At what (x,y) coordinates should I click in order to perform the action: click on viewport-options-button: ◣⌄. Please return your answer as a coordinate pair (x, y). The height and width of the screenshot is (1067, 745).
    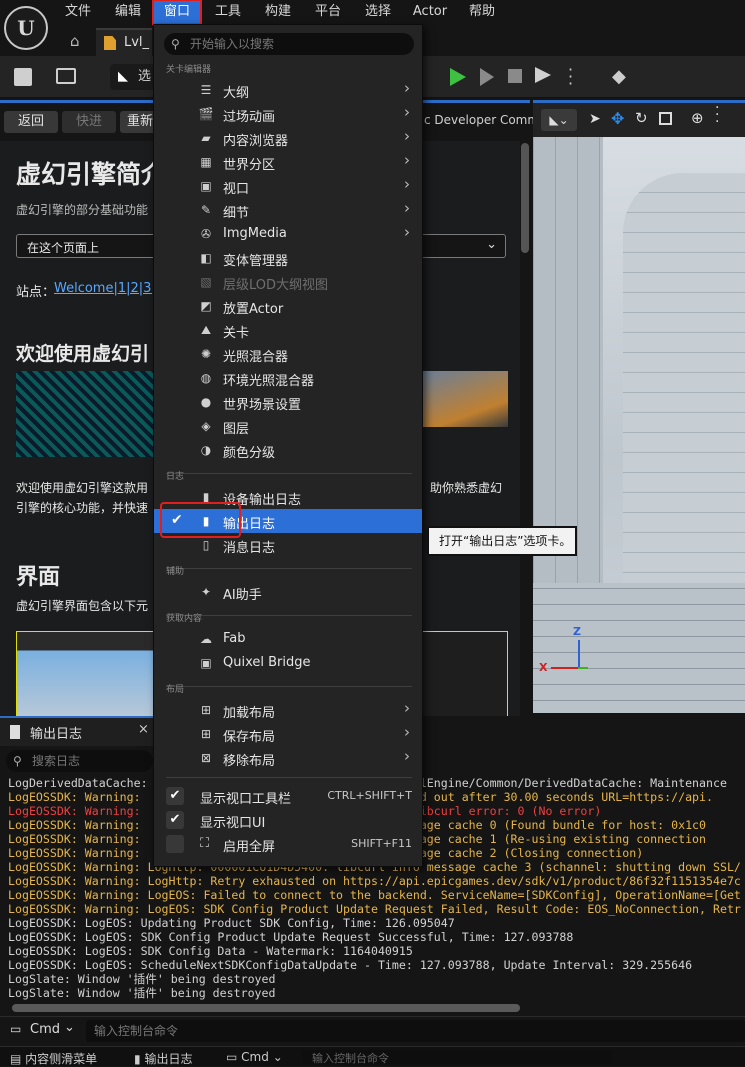
    Looking at the image, I should click on (559, 120).